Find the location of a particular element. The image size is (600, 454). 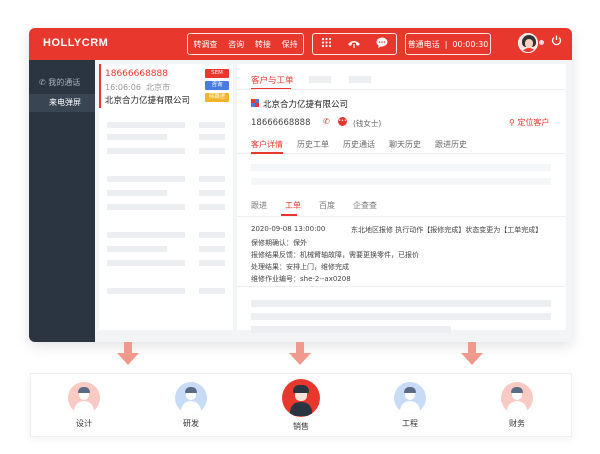

company-name: 北京合力亿捷有限公司 is located at coordinates (306, 105).